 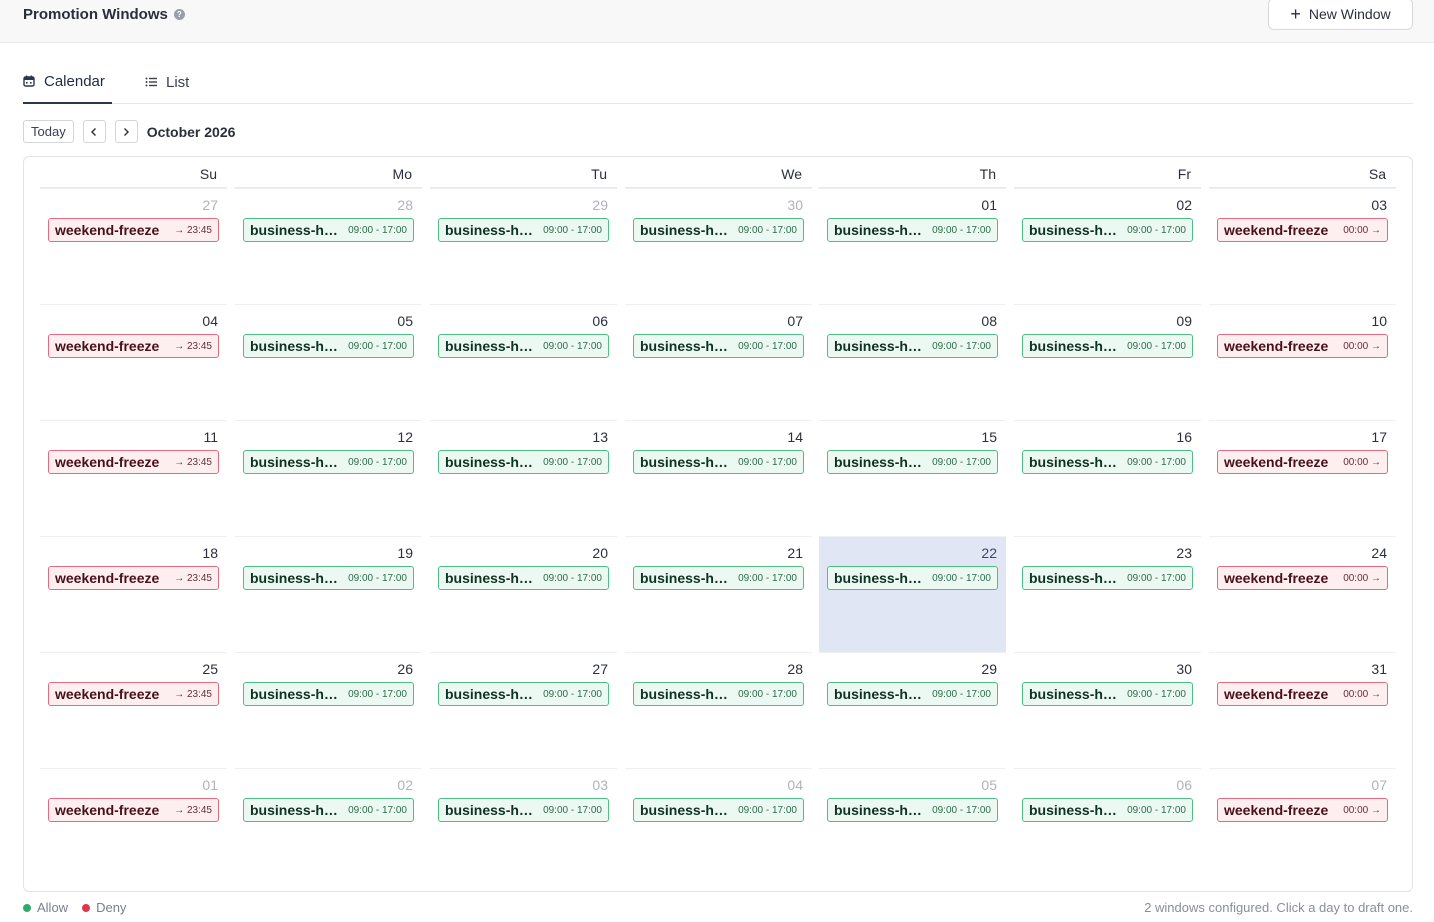 I want to click on day-cell: 26 business-hours 09:00 - 17:00, so click(x=328, y=710).